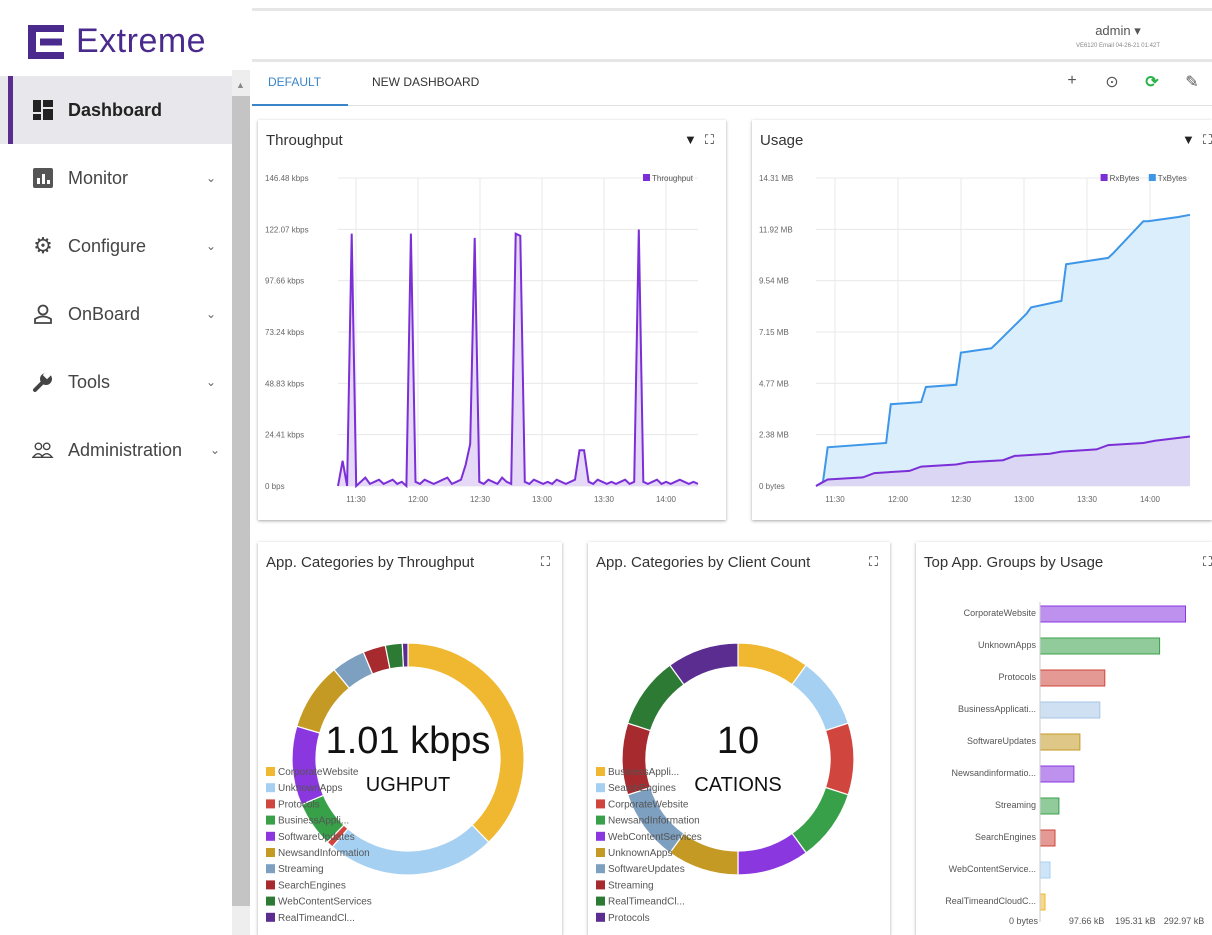 This screenshot has width=1212, height=935. I want to click on y-tick-label: 11.92 MB, so click(776, 229).